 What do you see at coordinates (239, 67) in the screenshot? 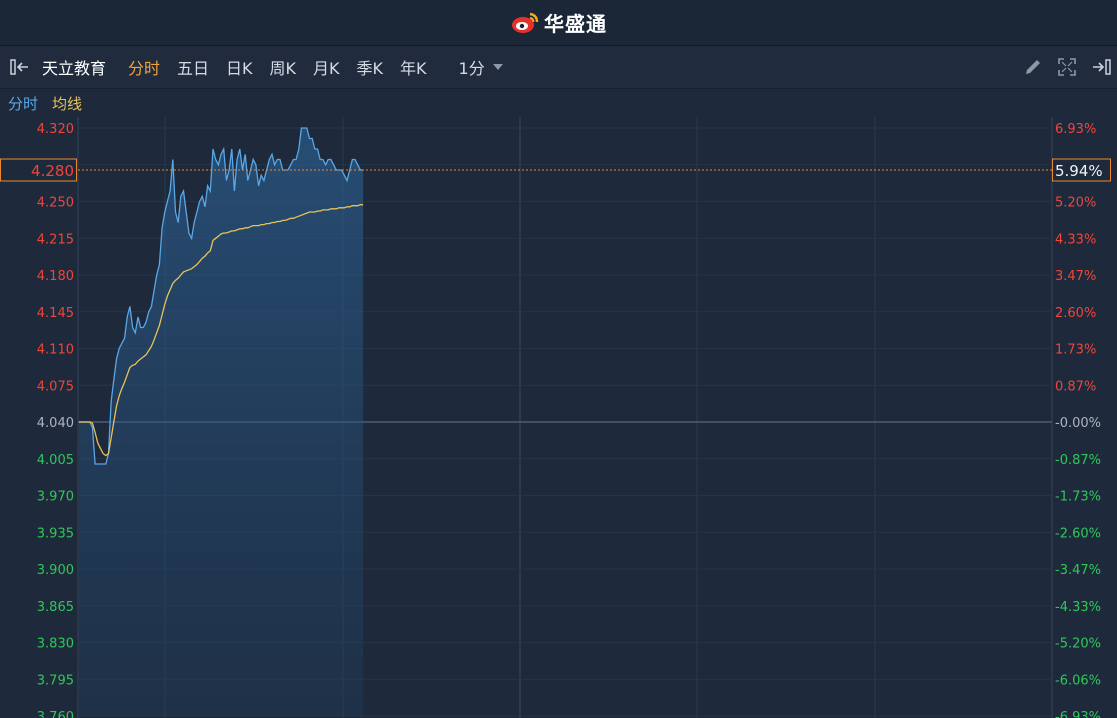
I see `tab-daily-k: 日K` at bounding box center [239, 67].